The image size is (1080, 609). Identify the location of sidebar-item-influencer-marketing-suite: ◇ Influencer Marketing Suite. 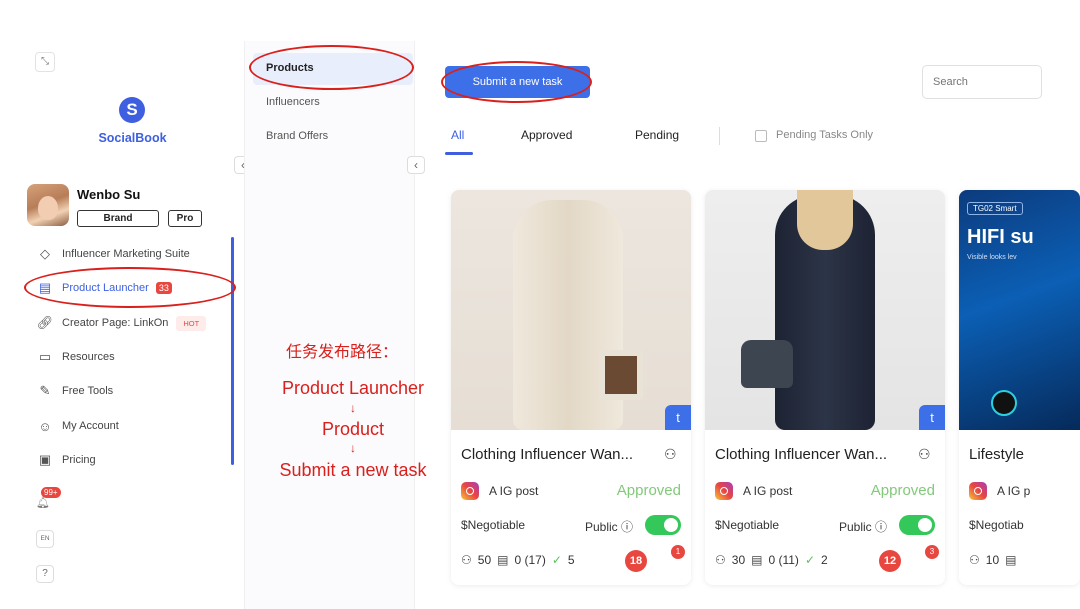
(113, 254).